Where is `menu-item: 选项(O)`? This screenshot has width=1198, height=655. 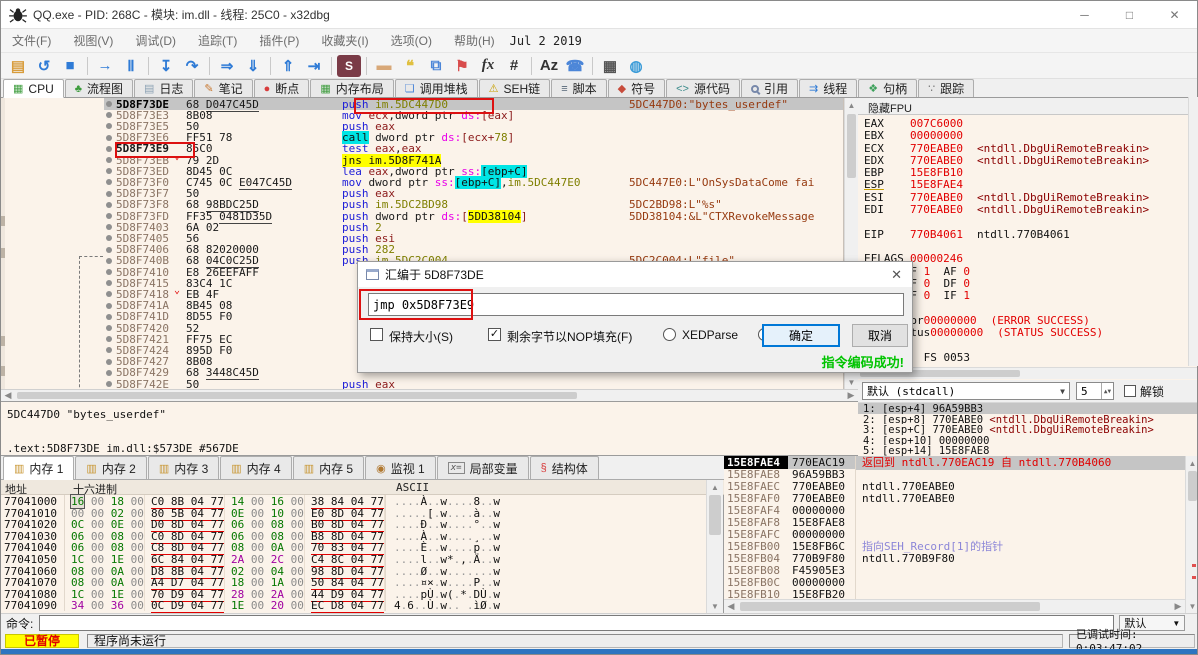 menu-item: 选项(O) is located at coordinates (411, 41).